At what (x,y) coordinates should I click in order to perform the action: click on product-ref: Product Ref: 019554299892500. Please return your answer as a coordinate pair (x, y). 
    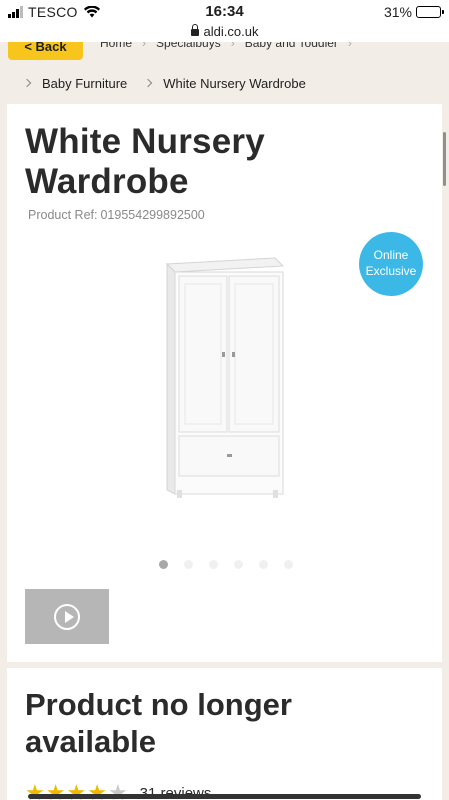
    Looking at the image, I should click on (115, 215).